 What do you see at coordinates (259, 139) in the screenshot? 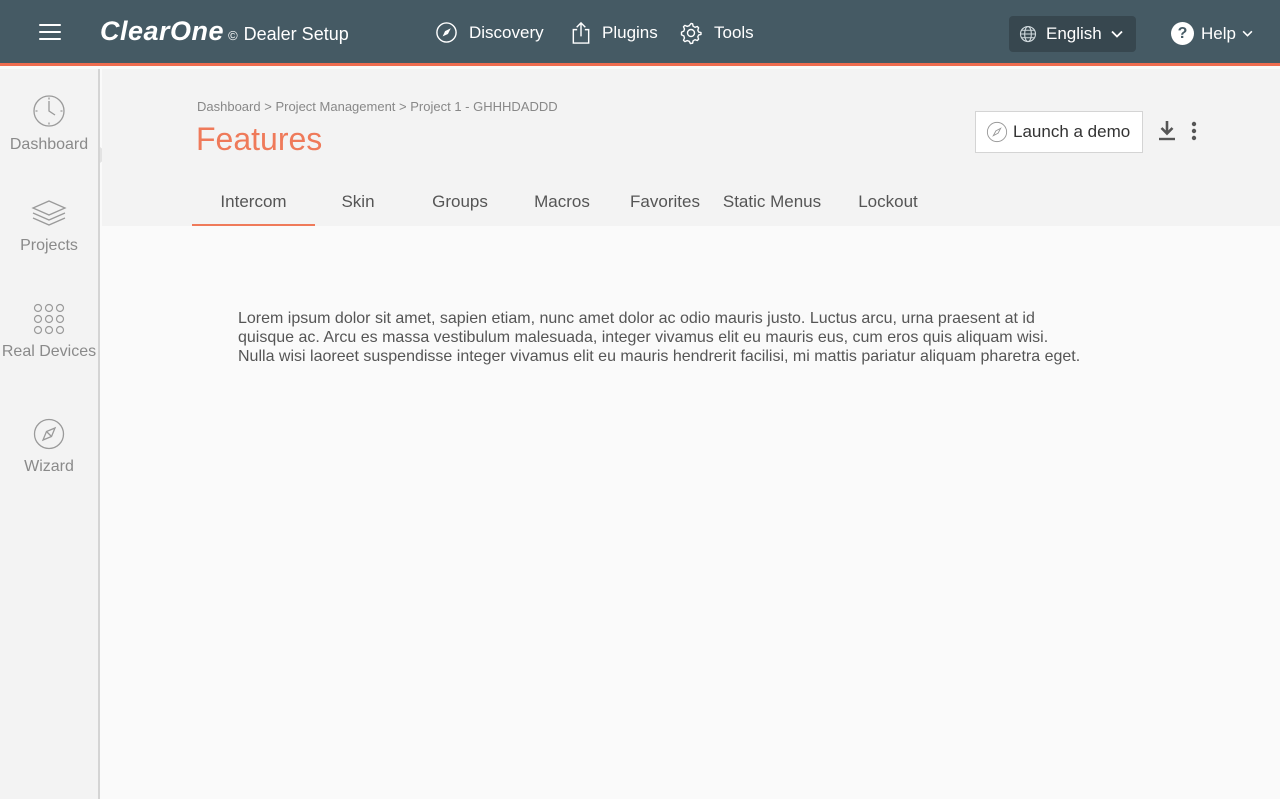
I see `page-title: Features` at bounding box center [259, 139].